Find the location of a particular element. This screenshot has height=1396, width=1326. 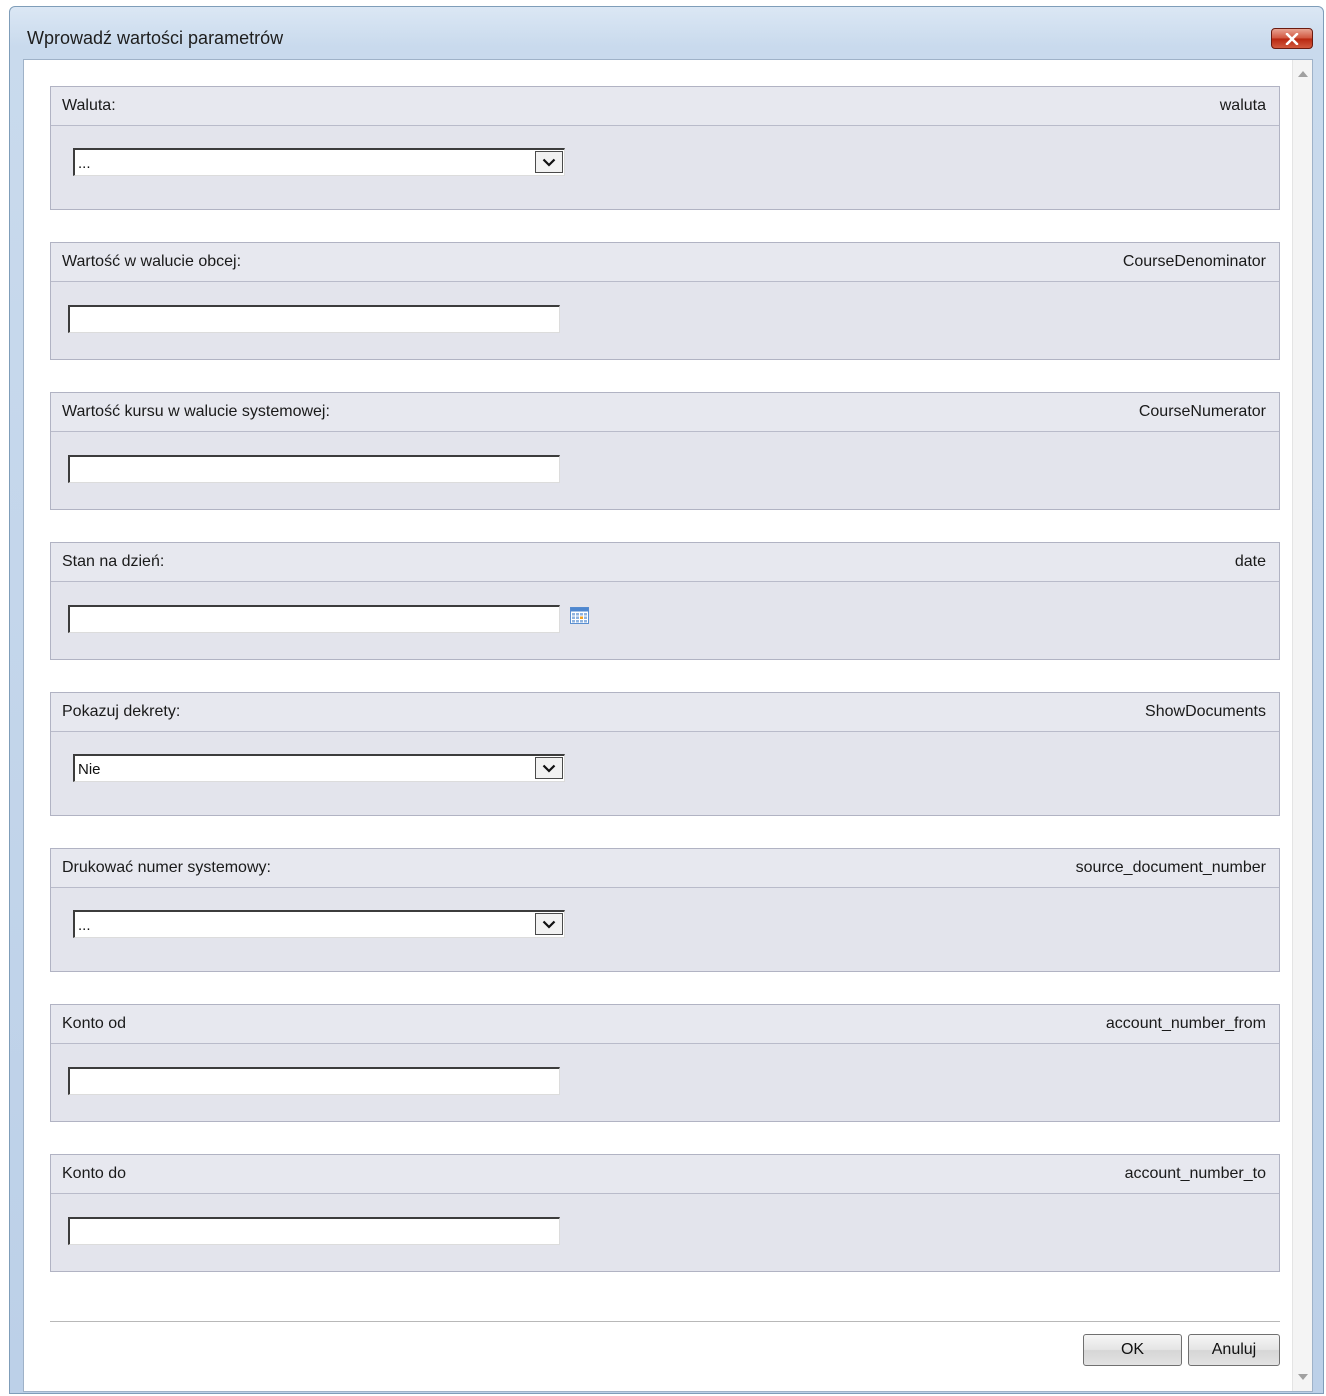

param-label: Drukować numer systemowy: is located at coordinates (166, 867).